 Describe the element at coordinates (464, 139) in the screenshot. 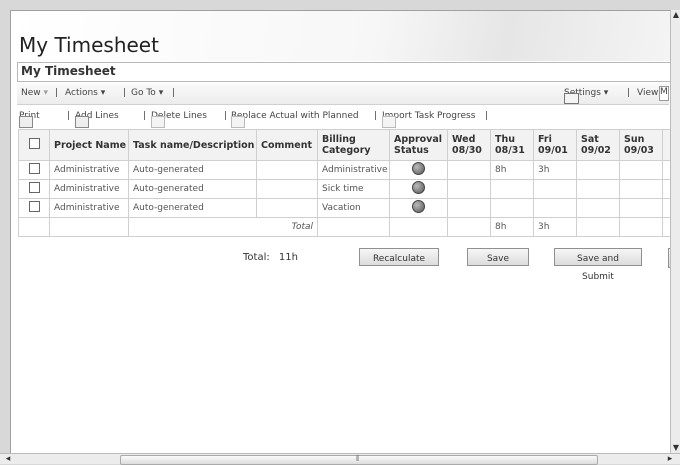

I see `wed-header-day: Wed` at that location.